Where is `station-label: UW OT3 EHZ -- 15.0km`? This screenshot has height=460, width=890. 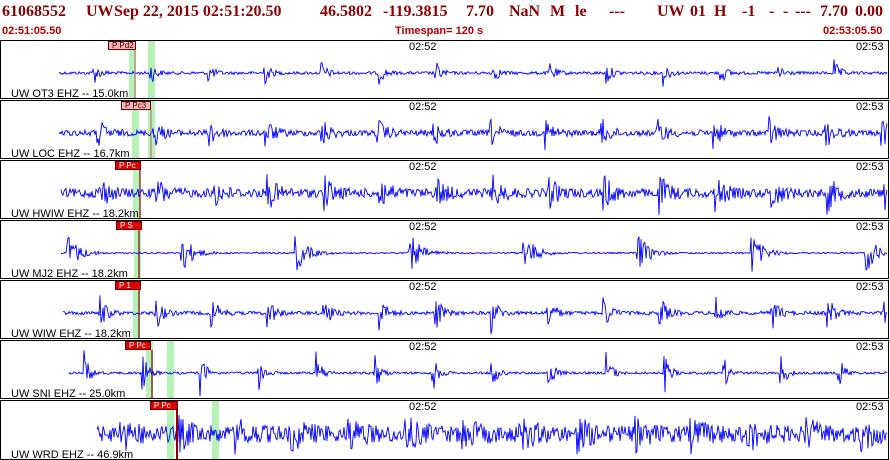 station-label: UW OT3 EHZ -- 15.0km is located at coordinates (70, 93).